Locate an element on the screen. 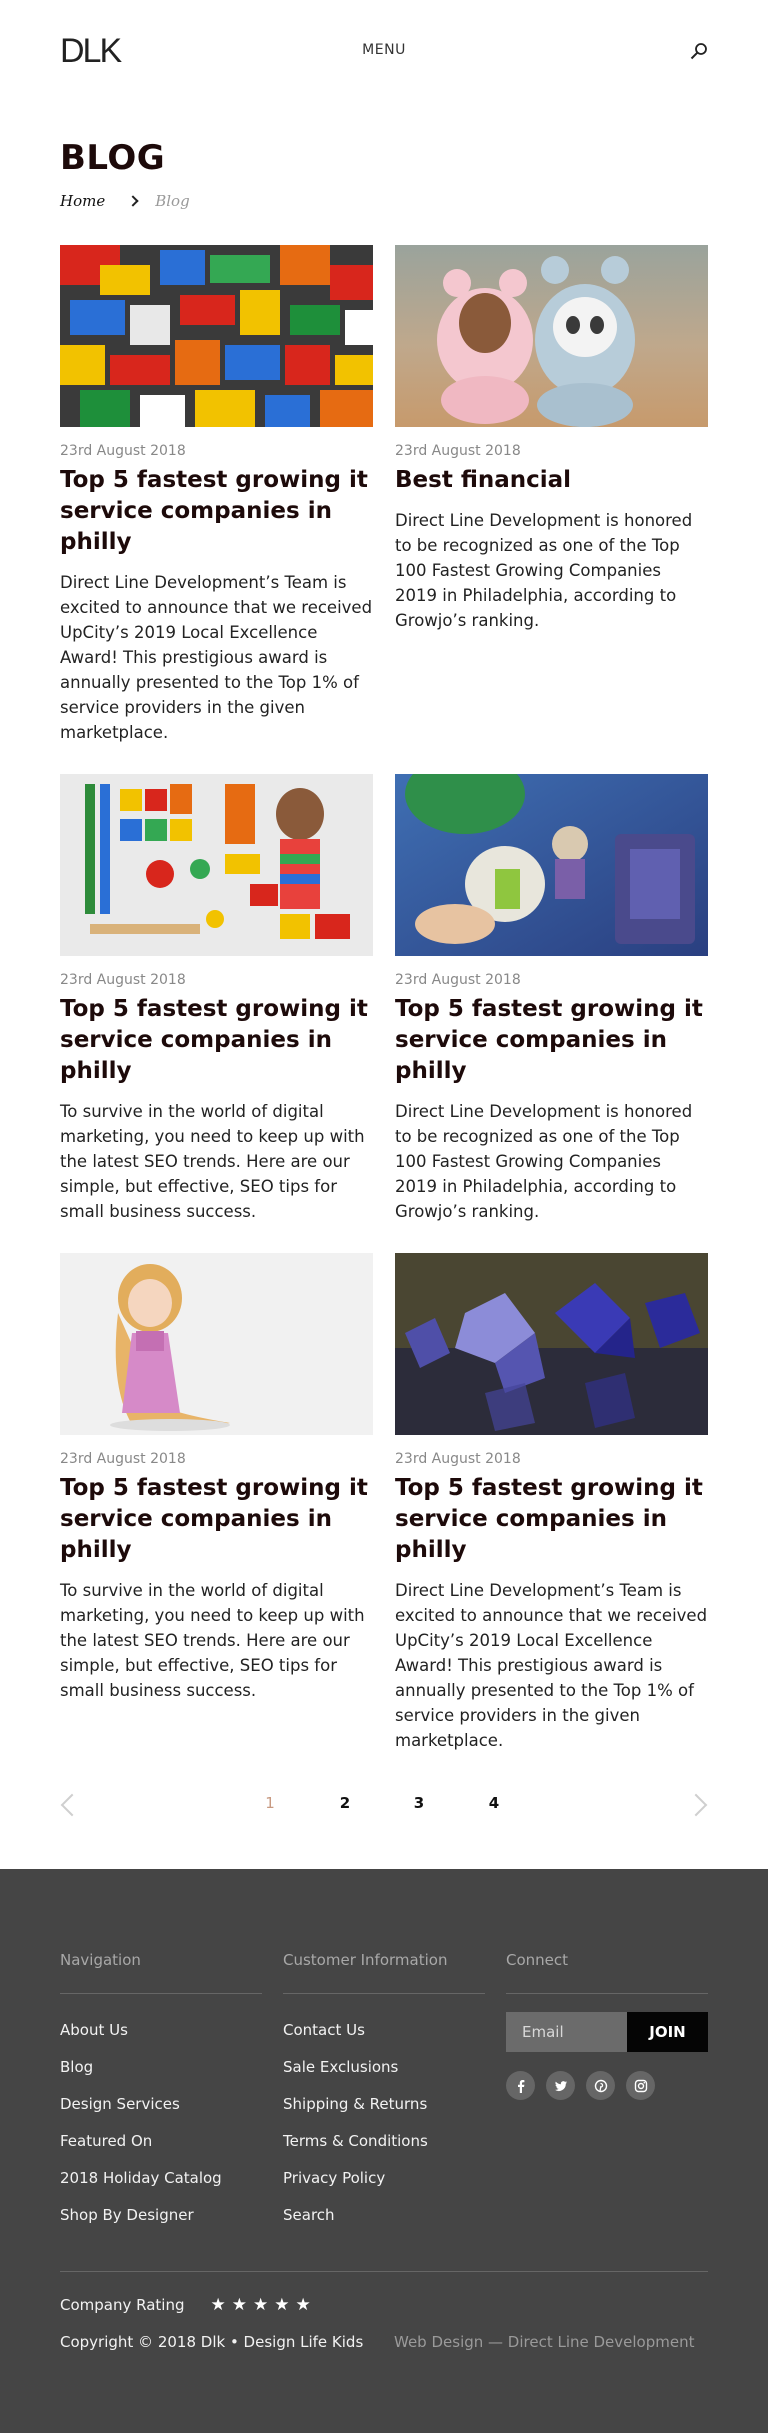 This screenshot has width=768, height=2433. menu-button: MENU is located at coordinates (384, 50).